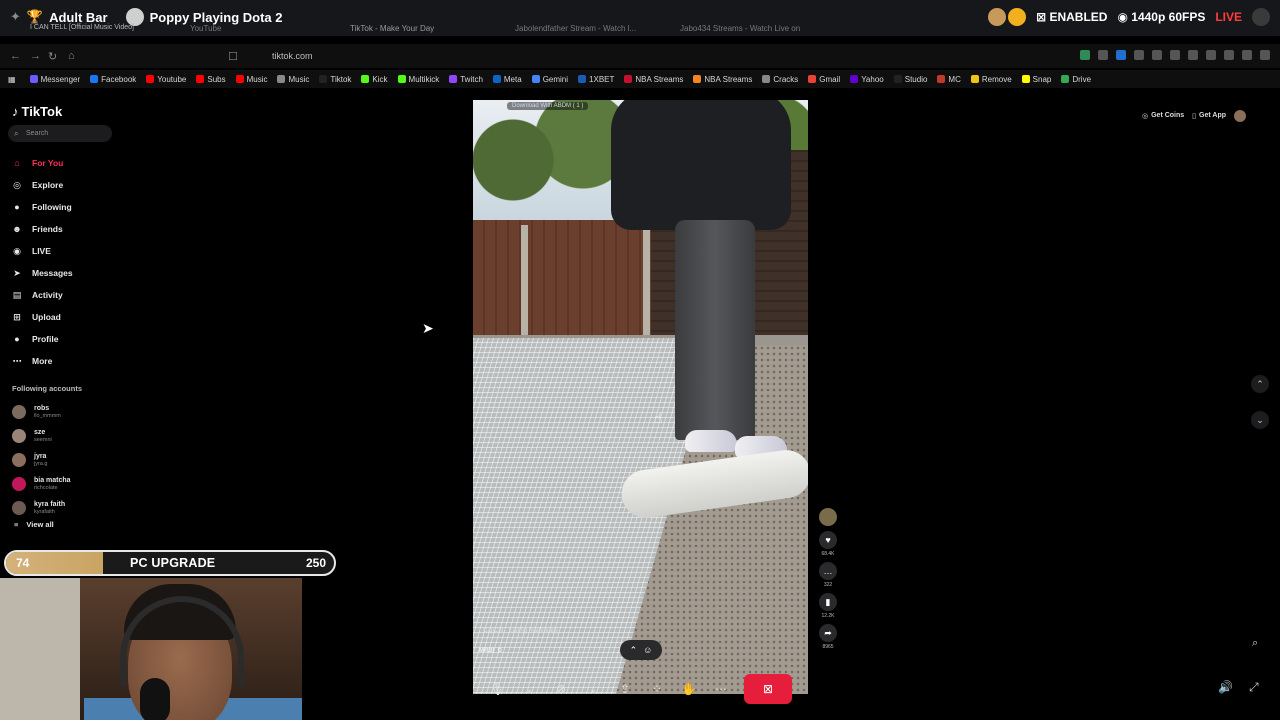  What do you see at coordinates (418, 79) in the screenshot?
I see `bookmark-item: Multikick` at bounding box center [418, 79].